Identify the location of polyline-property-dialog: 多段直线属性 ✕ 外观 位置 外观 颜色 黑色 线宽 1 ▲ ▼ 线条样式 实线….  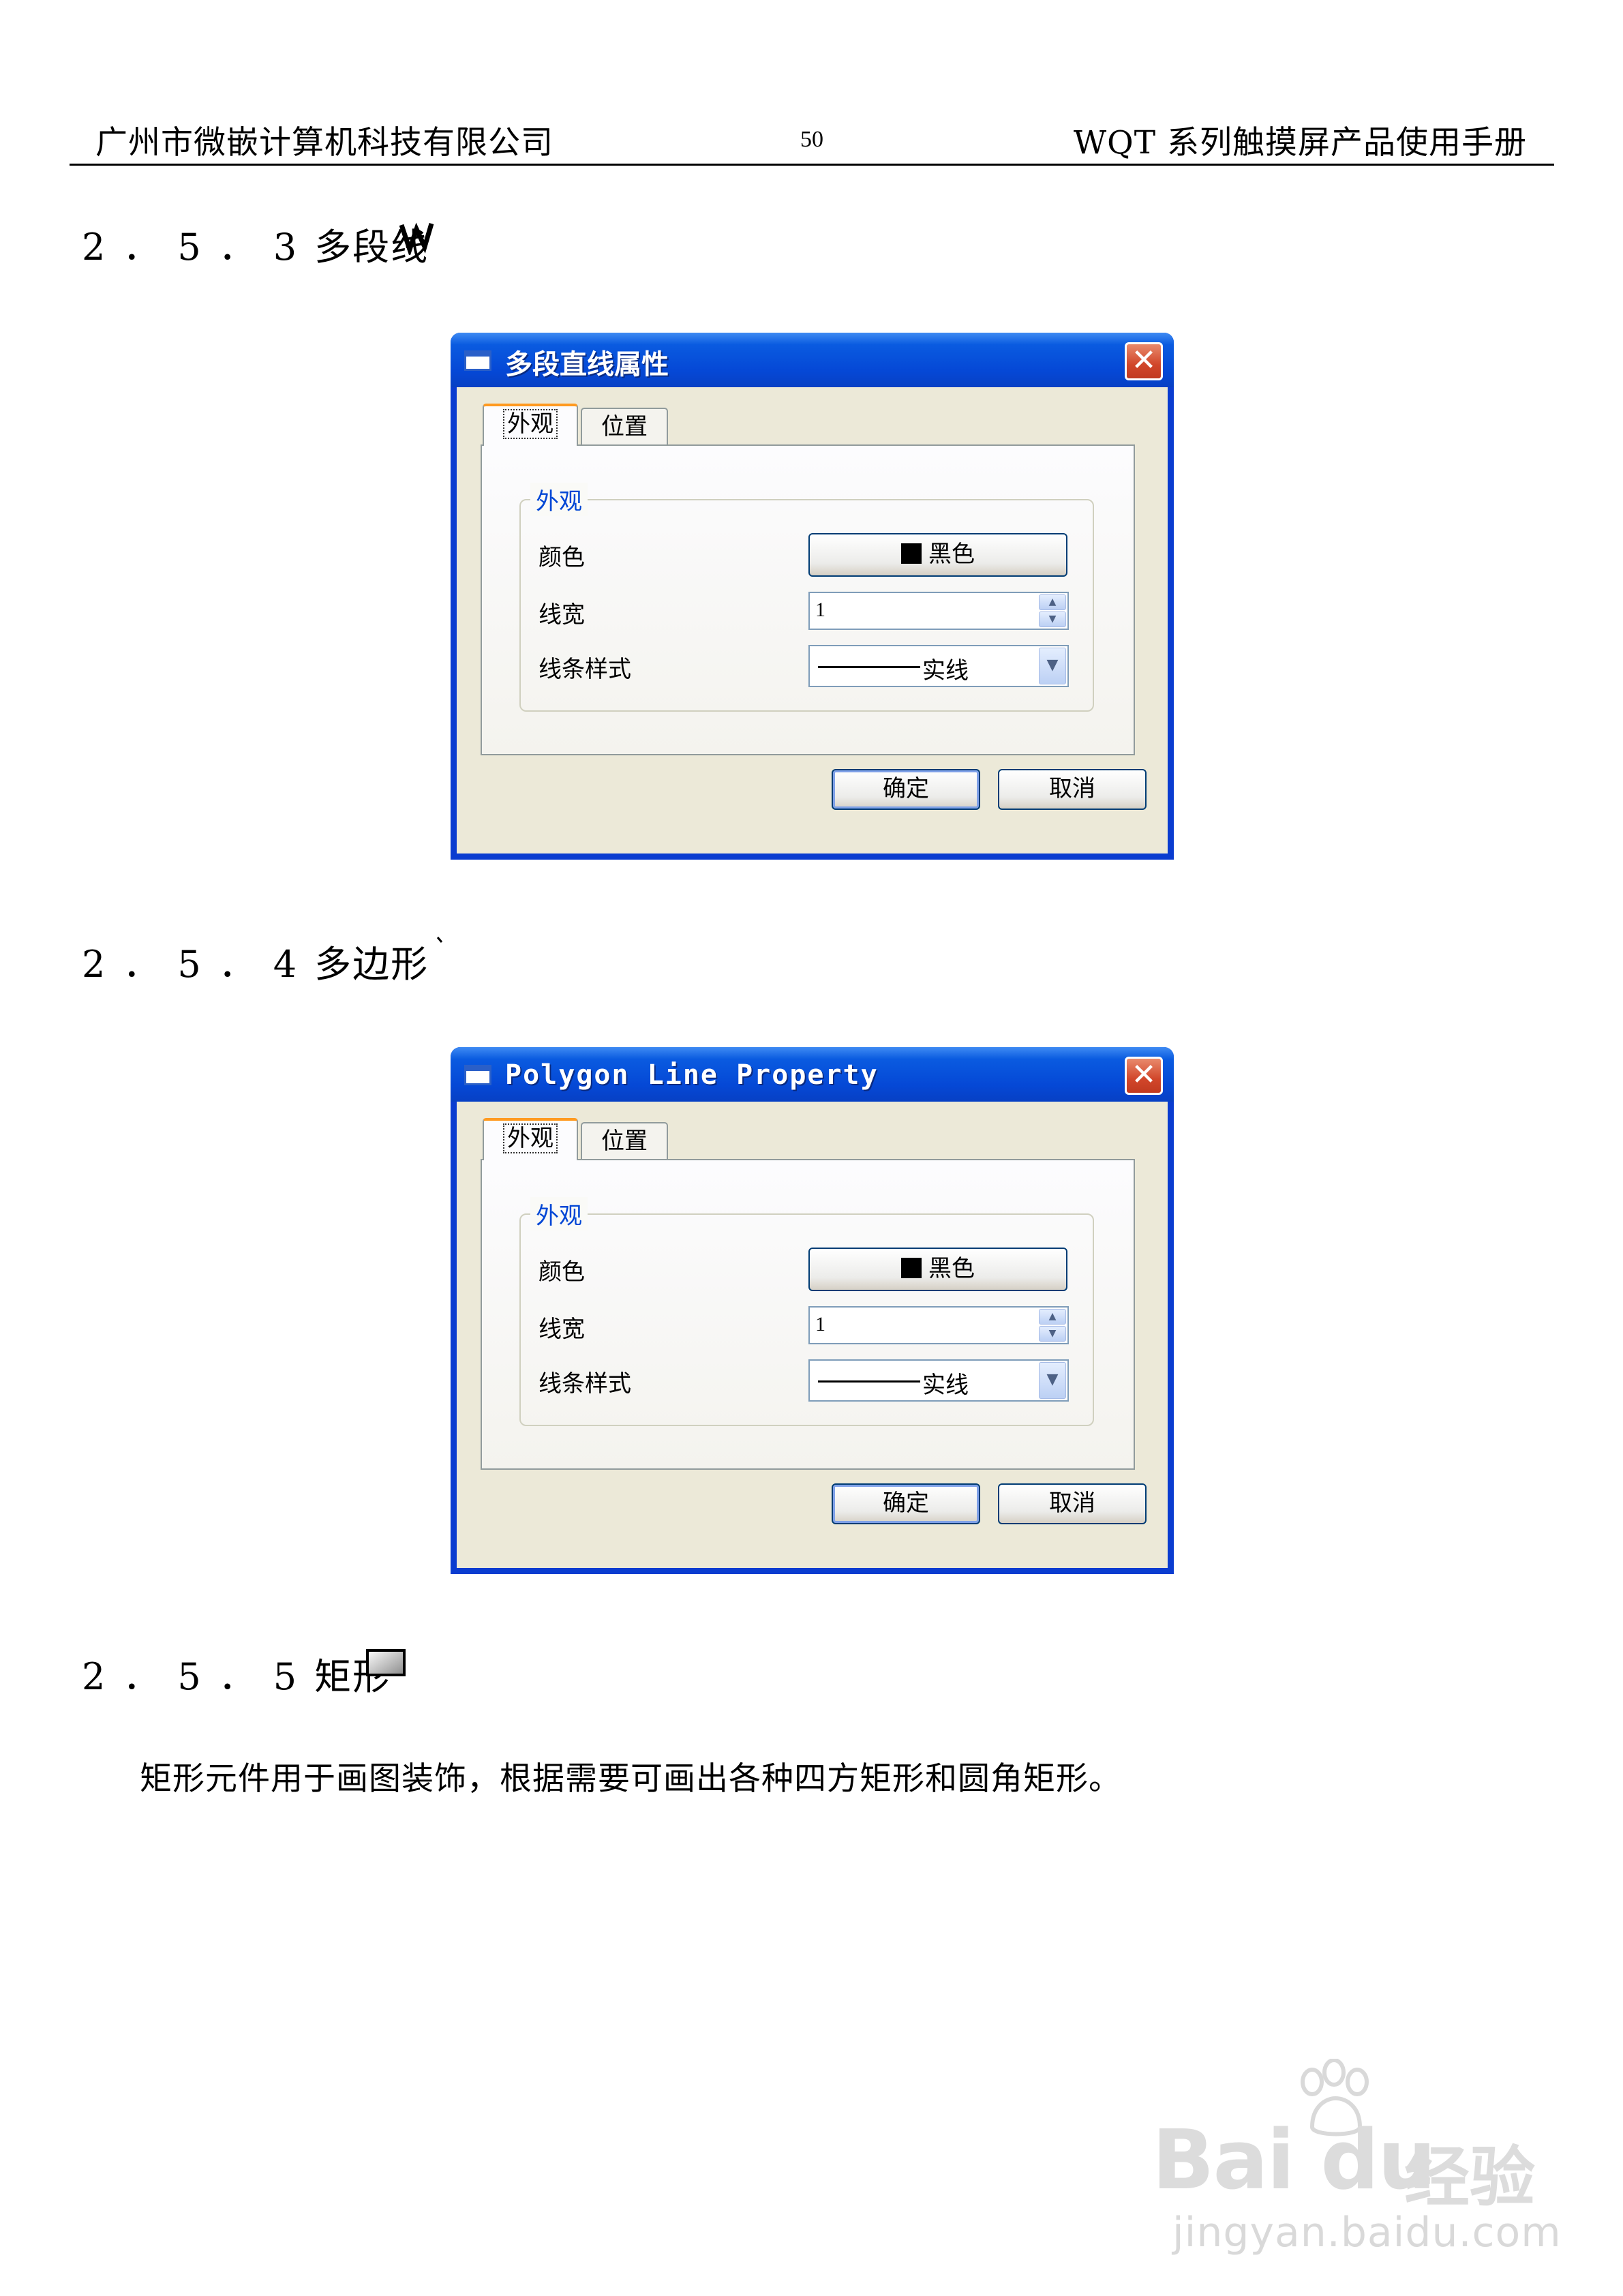
(812, 596).